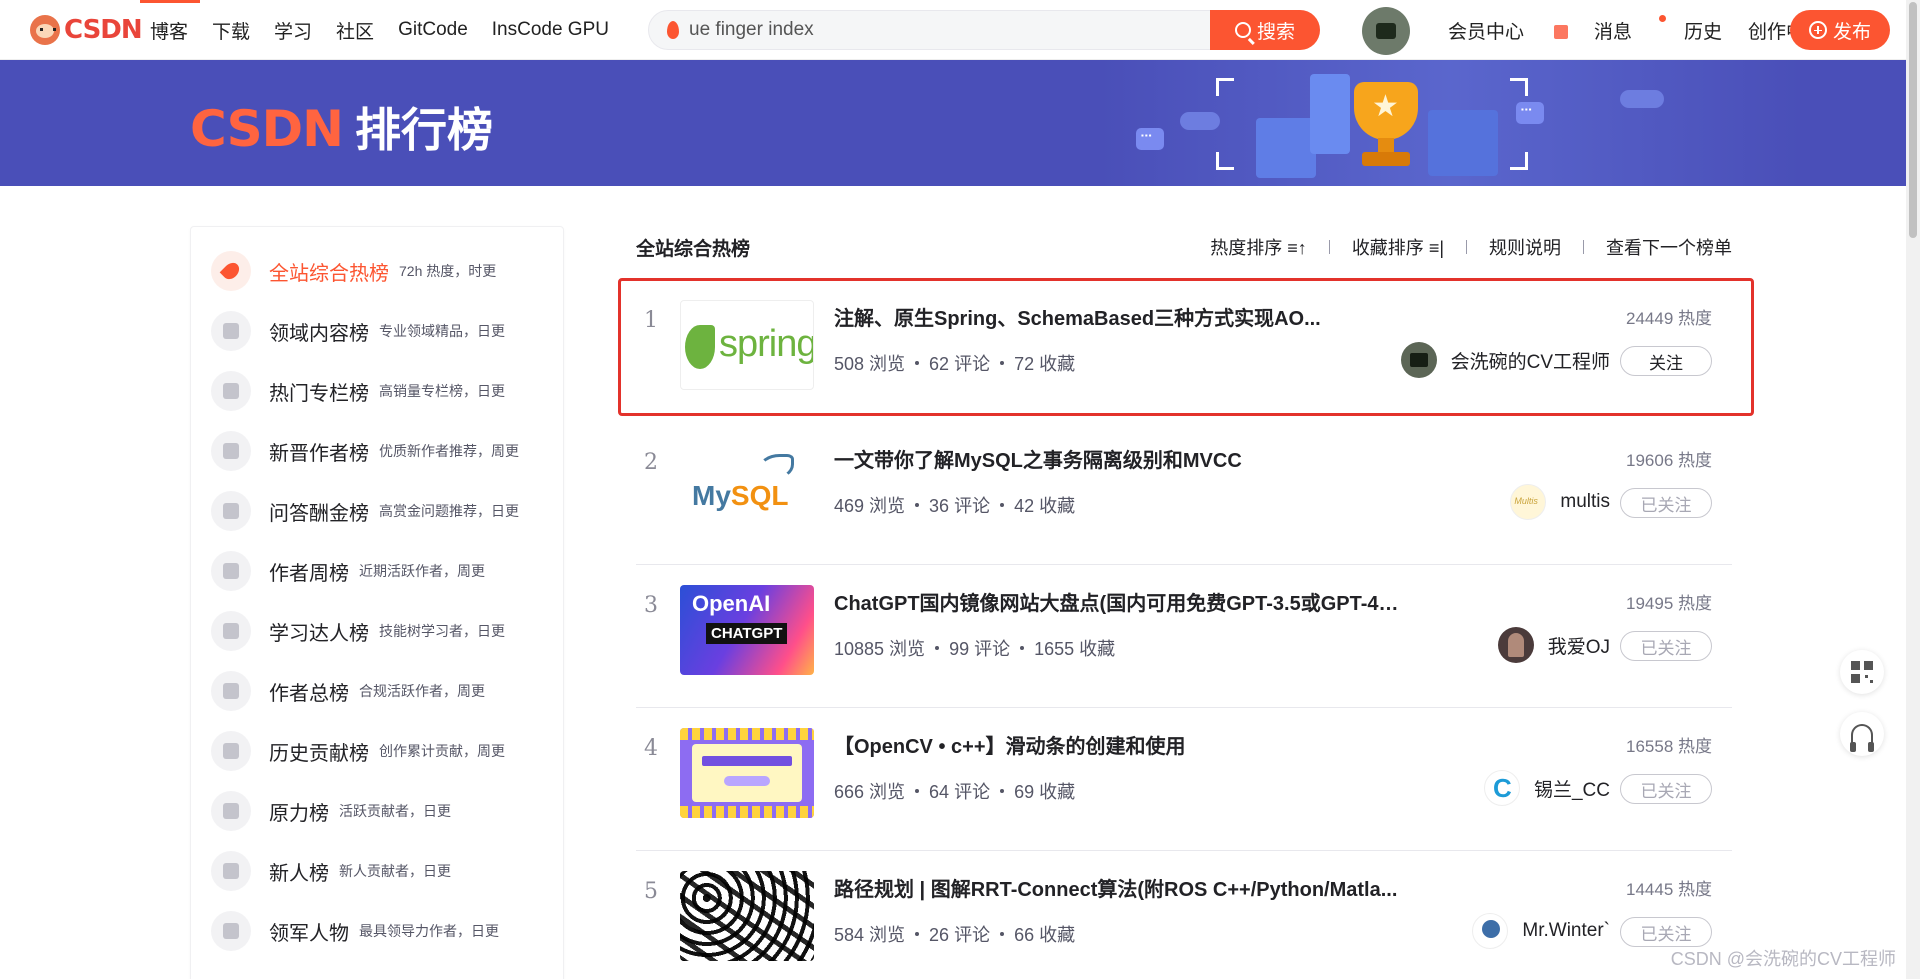  I want to click on search-button: 搜索, so click(1265, 30).